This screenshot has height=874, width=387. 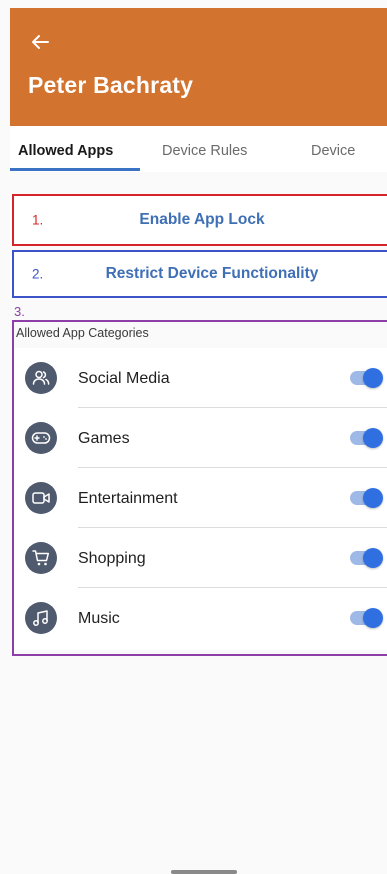 What do you see at coordinates (200, 438) in the screenshot?
I see `category-row-games: Games` at bounding box center [200, 438].